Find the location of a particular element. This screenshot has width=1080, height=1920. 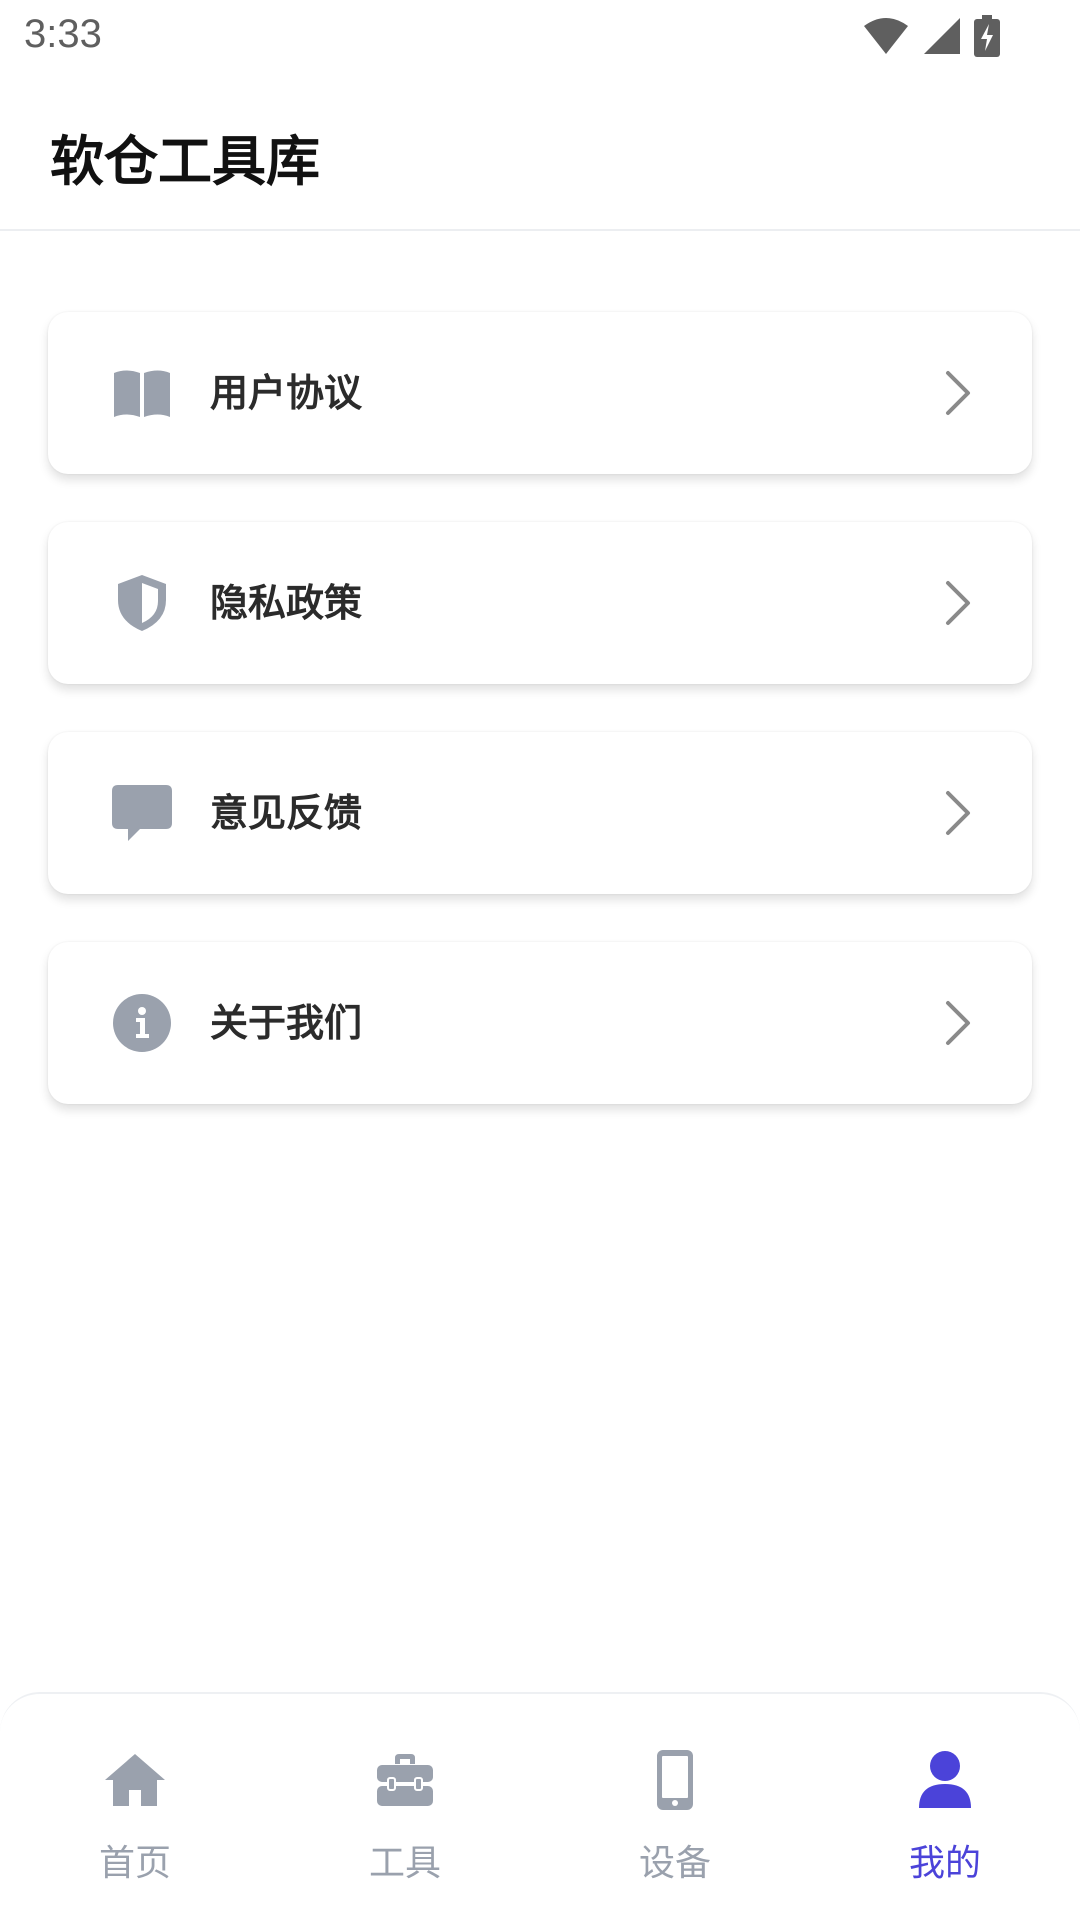

menu-item-label: 意见反馈 is located at coordinates (286, 813).